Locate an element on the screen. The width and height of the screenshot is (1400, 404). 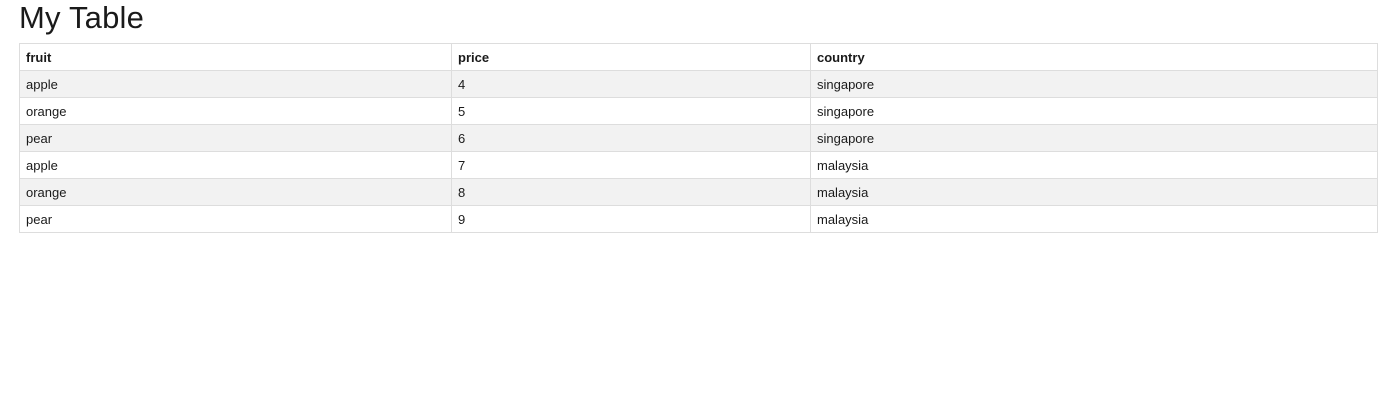
cell-price: 9 is located at coordinates (631, 219).